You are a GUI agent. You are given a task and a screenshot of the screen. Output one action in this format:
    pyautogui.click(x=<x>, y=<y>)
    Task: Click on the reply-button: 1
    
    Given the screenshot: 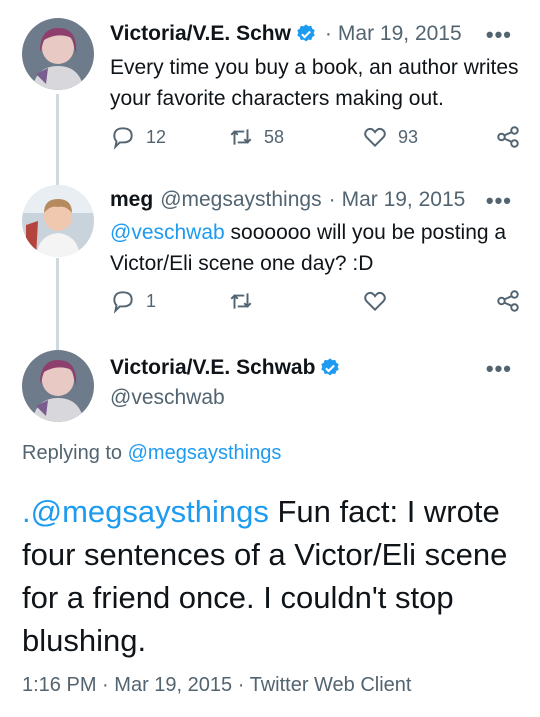 What is the action you would take?
    pyautogui.click(x=133, y=301)
    